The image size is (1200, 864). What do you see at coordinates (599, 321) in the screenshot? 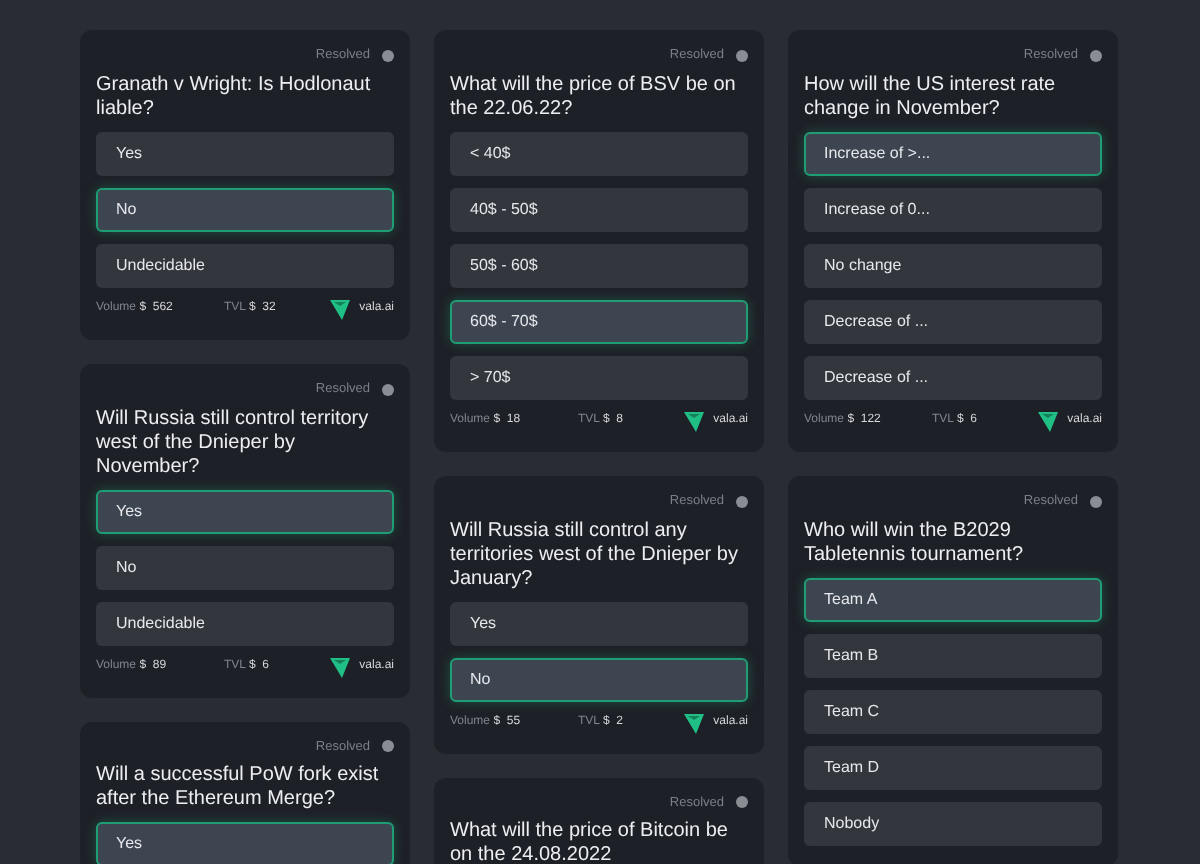
I see `answer-option: 60$ - 70$` at bounding box center [599, 321].